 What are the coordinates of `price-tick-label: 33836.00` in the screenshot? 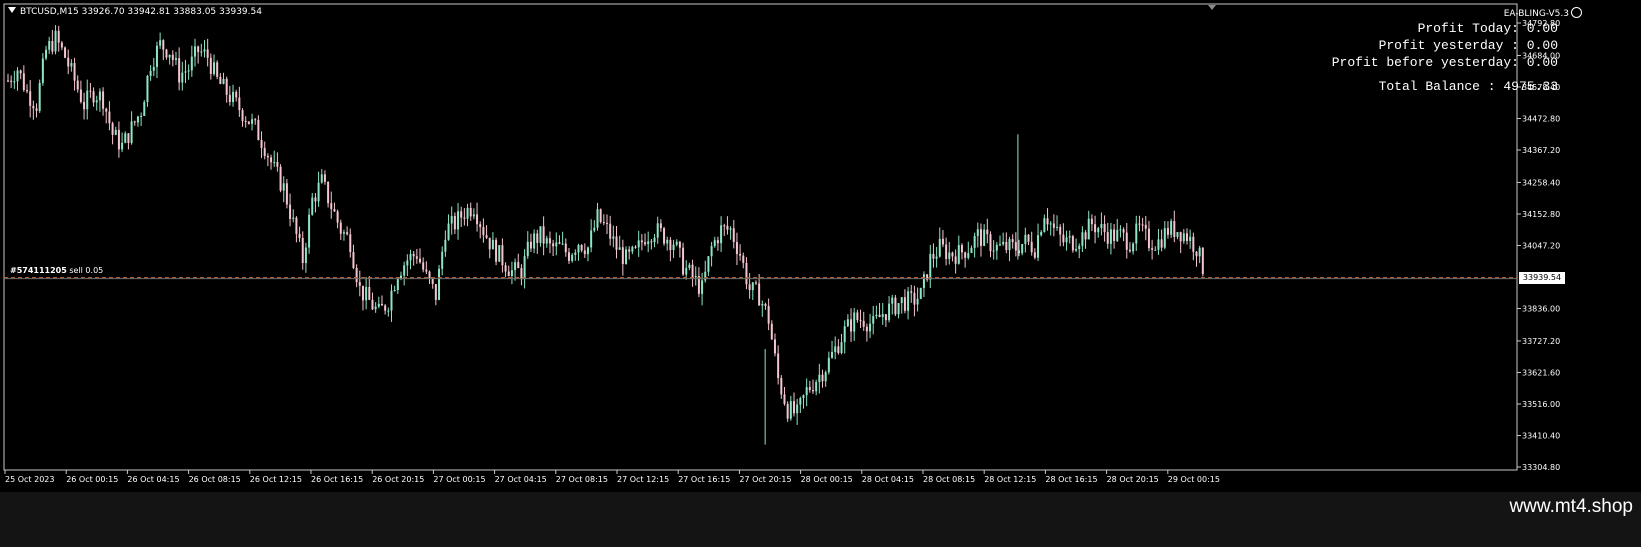 It's located at (1541, 308).